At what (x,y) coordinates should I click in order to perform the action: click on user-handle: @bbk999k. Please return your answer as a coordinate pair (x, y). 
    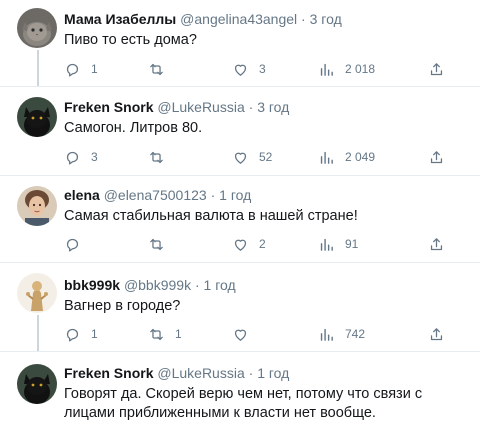
    Looking at the image, I should click on (157, 285).